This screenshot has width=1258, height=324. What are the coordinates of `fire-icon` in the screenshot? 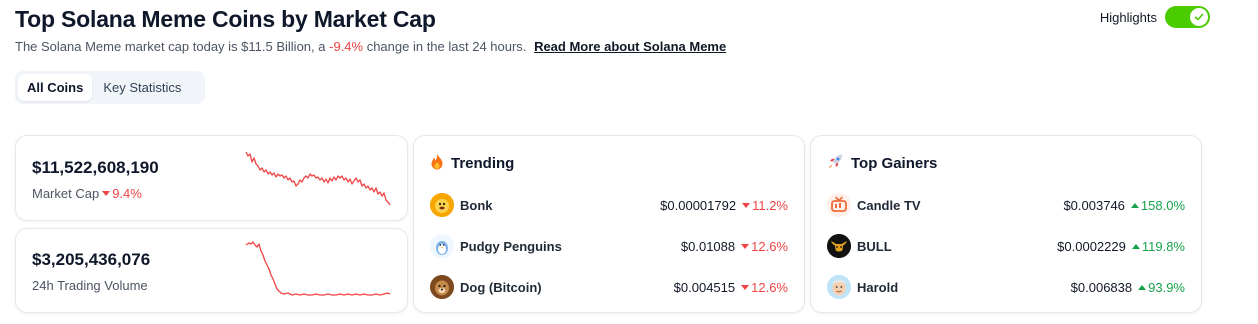 It's located at (437, 163).